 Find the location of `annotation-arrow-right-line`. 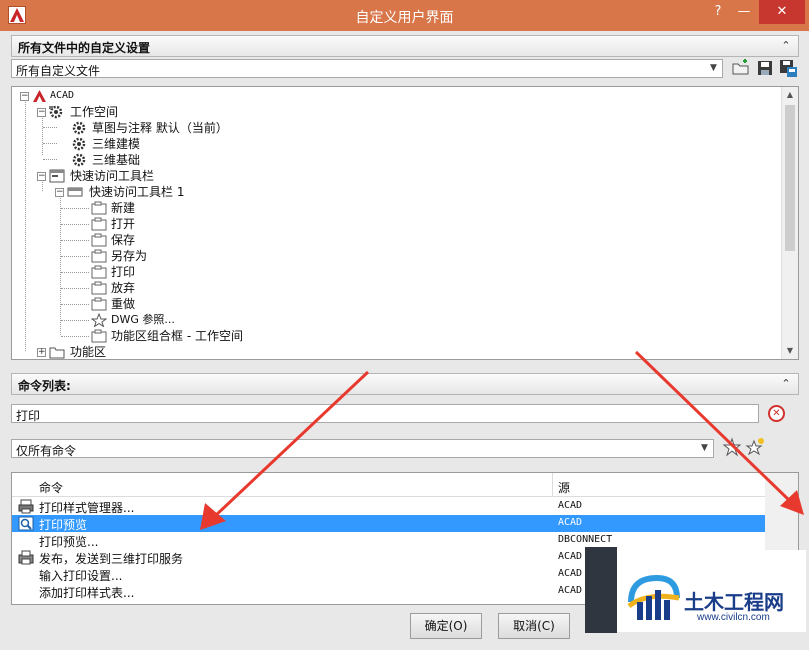

annotation-arrow-right-line is located at coordinates (713, 427).